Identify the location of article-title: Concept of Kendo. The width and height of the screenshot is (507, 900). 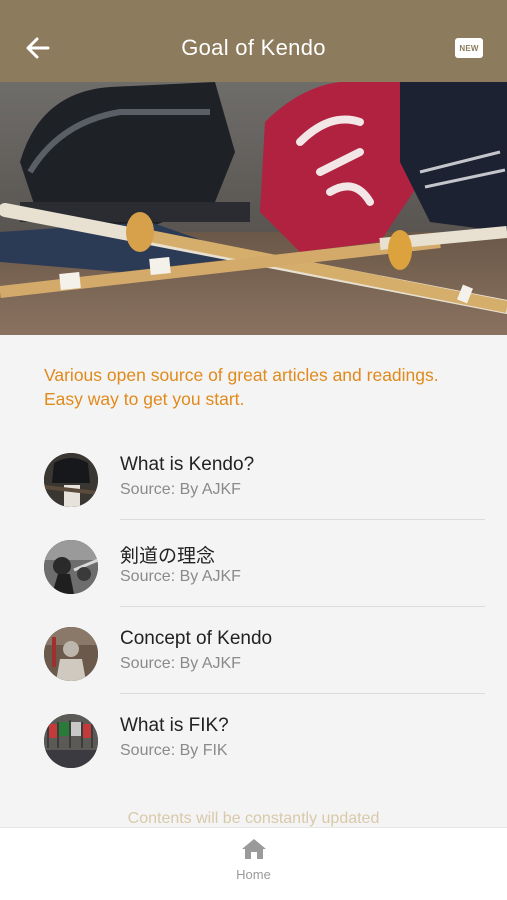
(196, 638).